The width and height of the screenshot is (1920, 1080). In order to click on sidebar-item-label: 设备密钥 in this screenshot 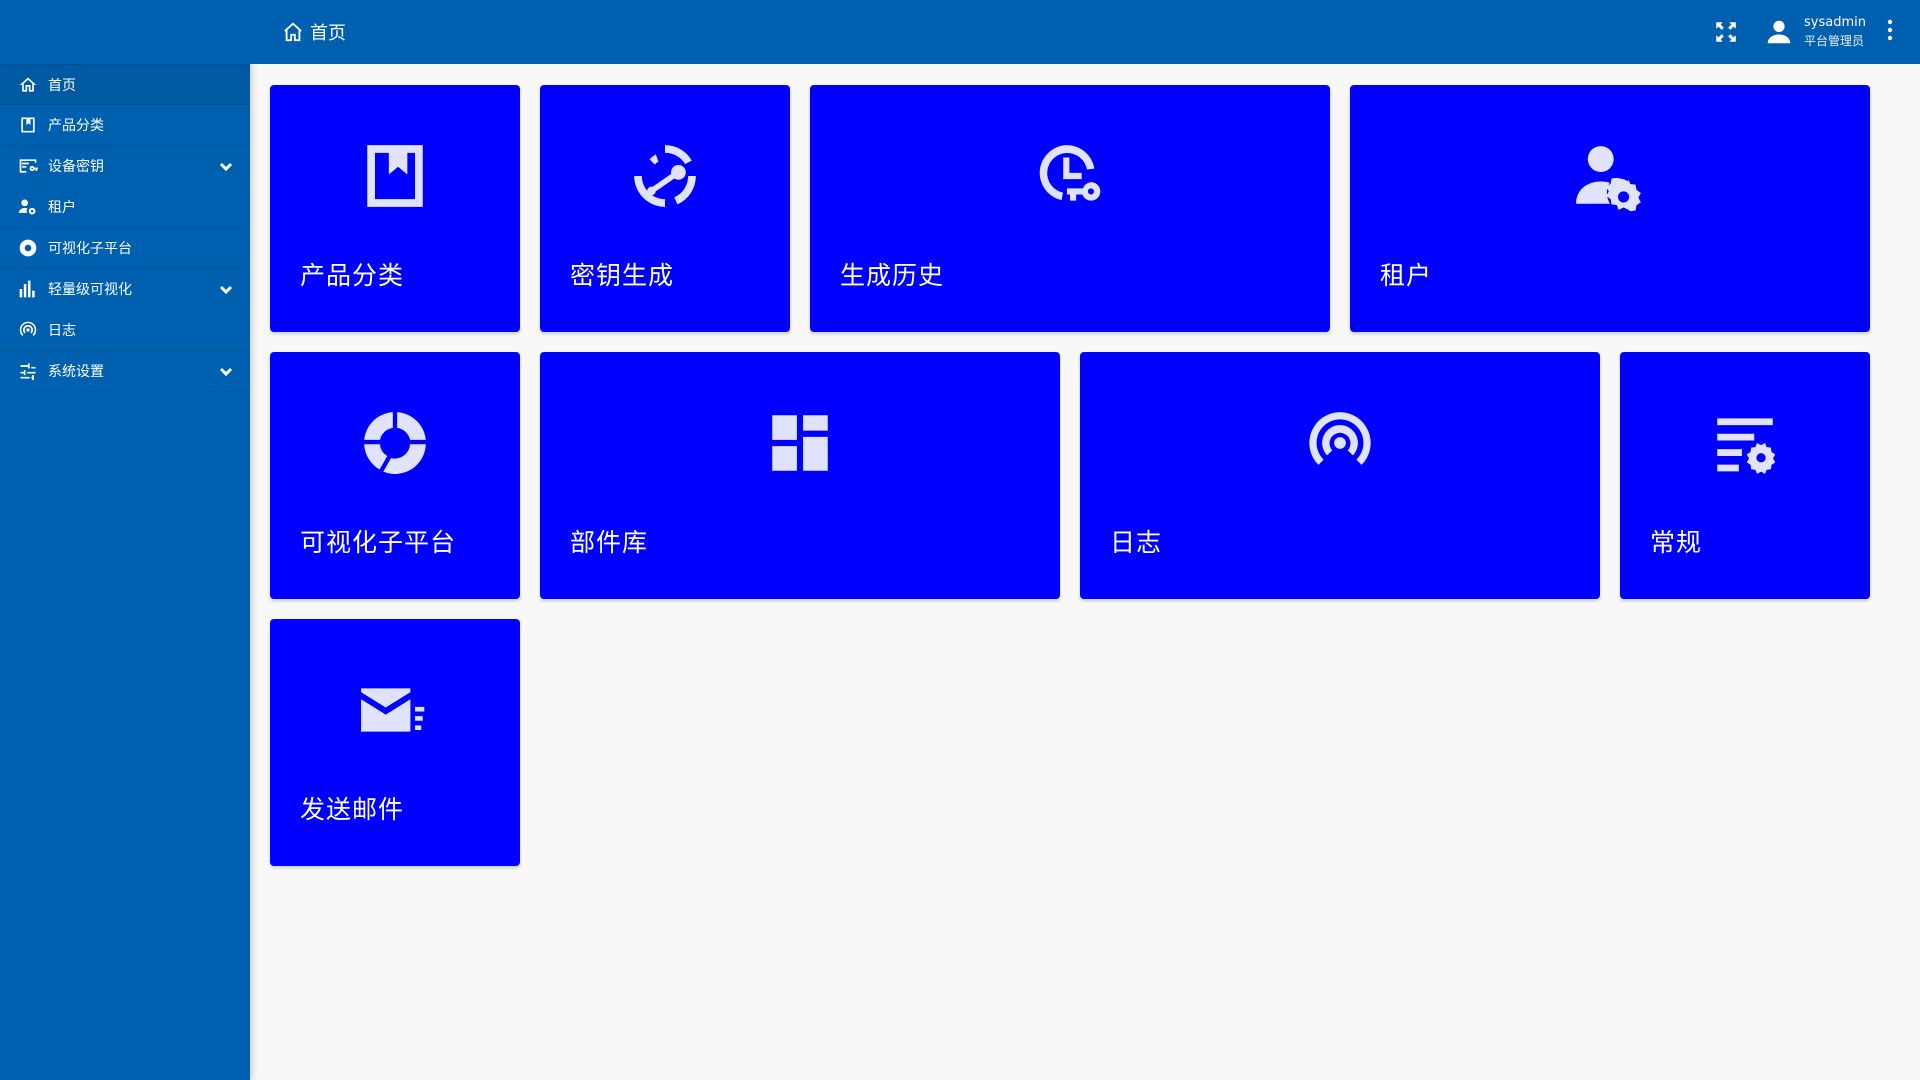, I will do `click(76, 167)`.